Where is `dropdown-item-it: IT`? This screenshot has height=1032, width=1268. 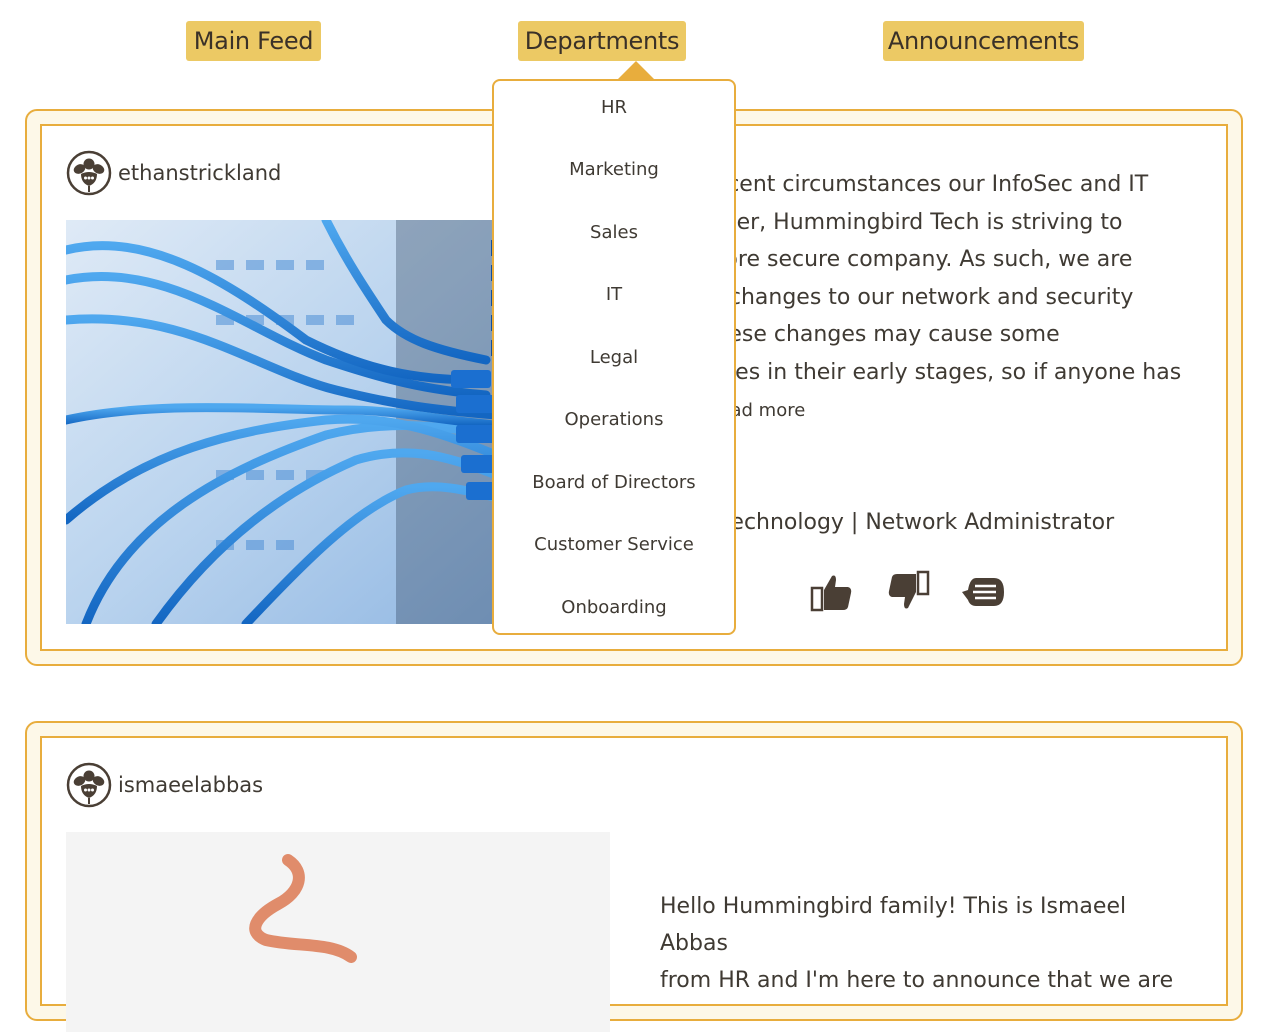
dropdown-item-it: IT is located at coordinates (614, 294).